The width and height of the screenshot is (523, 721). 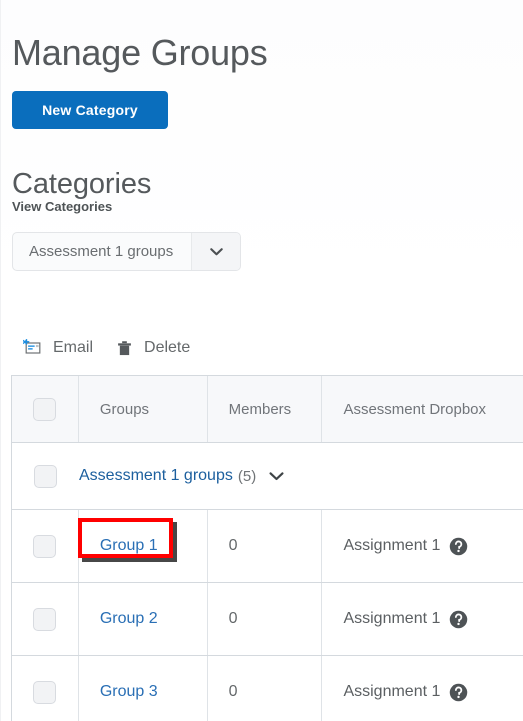 I want to click on view-categories-select: Assessment 1 groups, so click(x=126, y=251).